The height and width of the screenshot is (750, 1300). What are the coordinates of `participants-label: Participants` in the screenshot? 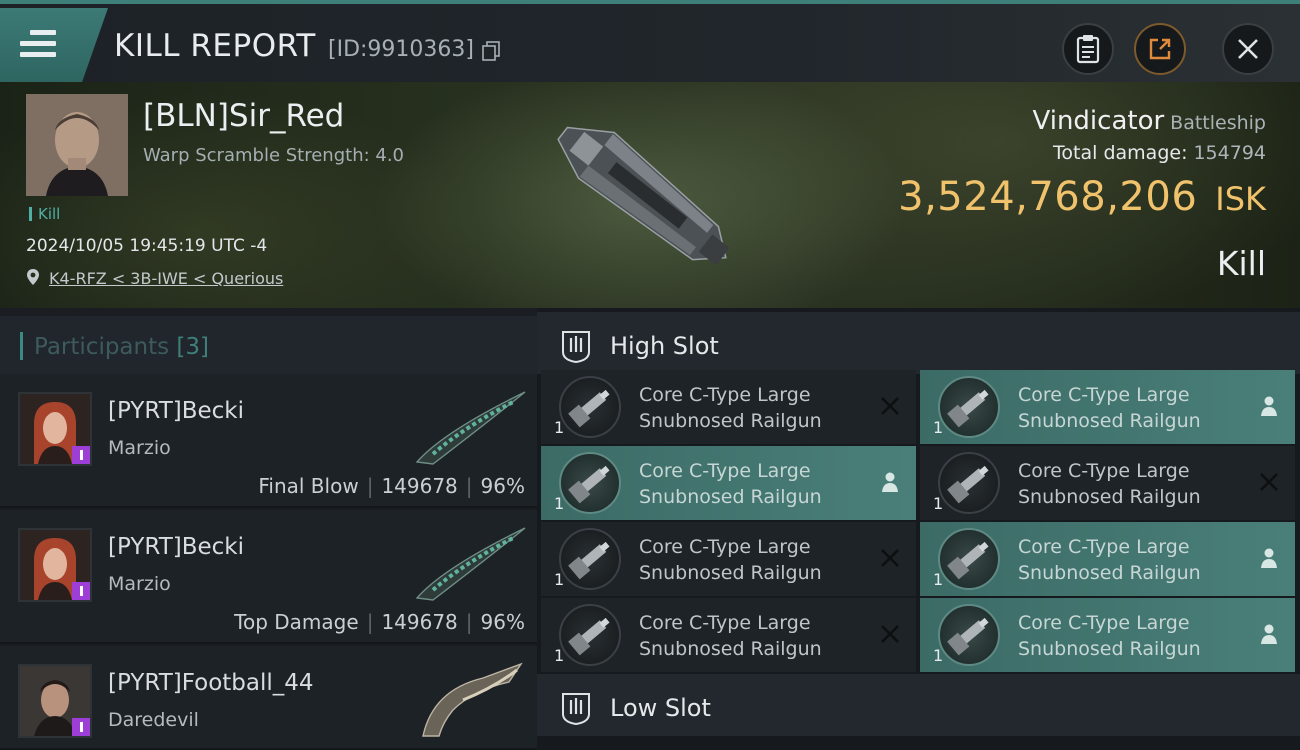 It's located at (102, 347).